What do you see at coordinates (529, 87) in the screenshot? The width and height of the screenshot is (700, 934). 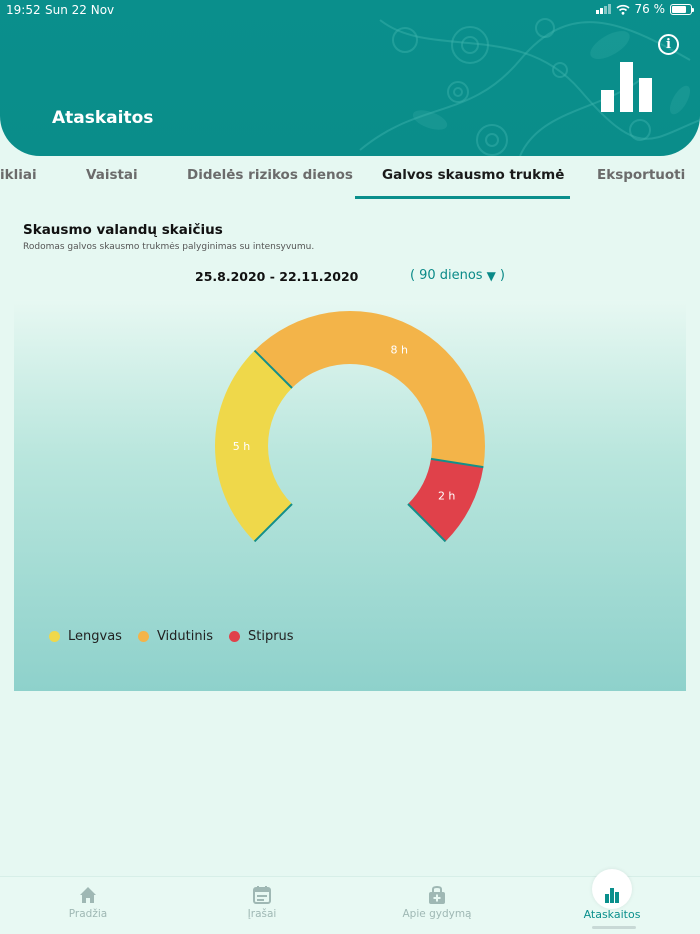 I see `floral-background-decoration` at bounding box center [529, 87].